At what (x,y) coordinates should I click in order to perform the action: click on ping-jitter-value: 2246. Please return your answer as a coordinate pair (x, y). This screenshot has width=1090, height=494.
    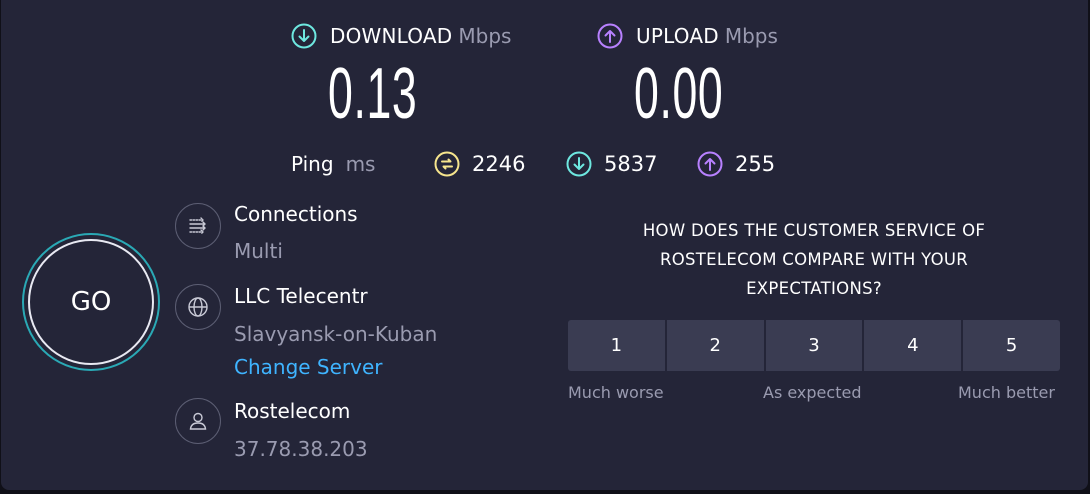
    Looking at the image, I should click on (499, 164).